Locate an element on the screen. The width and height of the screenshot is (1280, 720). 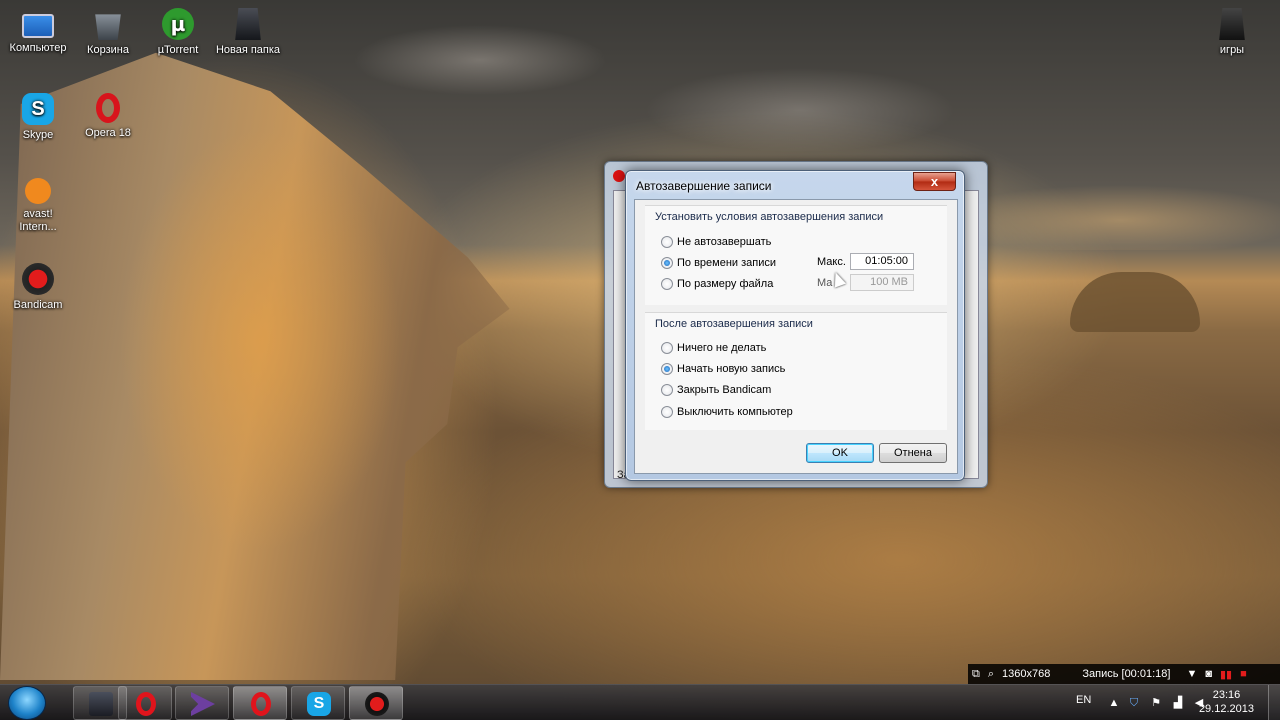
radio-by-size: По размеру файла is located at coordinates (717, 284).